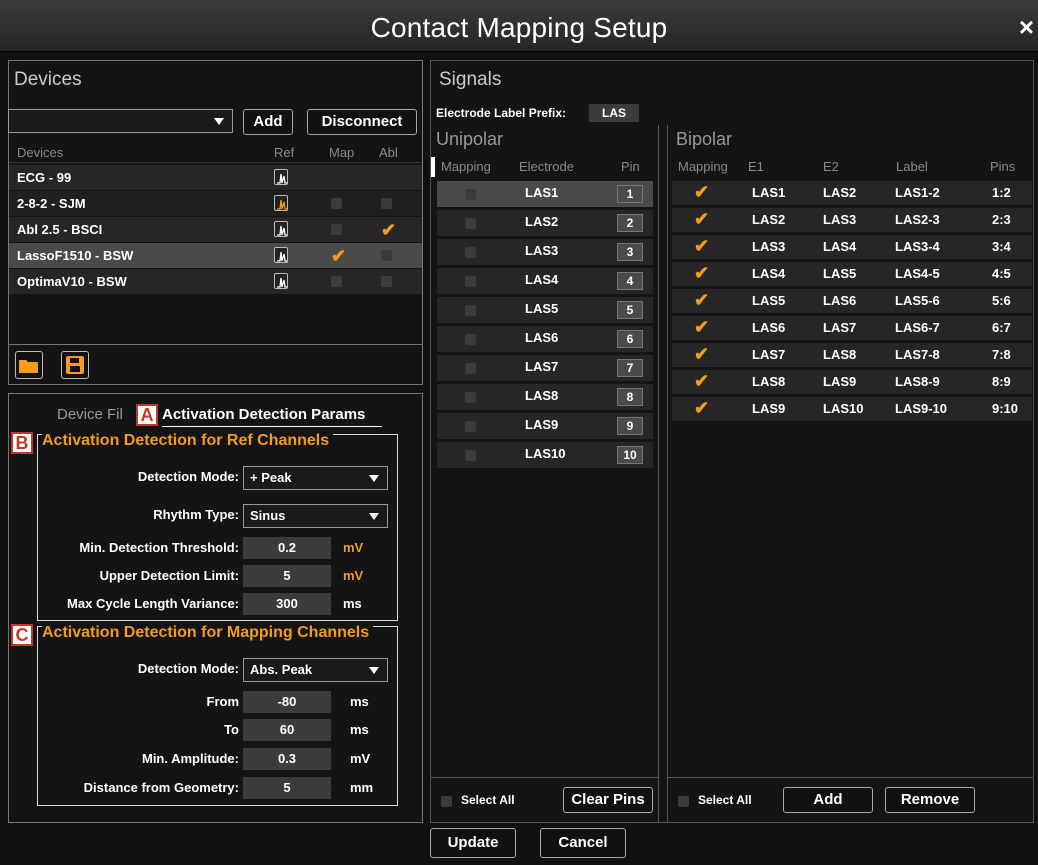 The width and height of the screenshot is (1038, 865). What do you see at coordinates (362, 122) in the screenshot?
I see `disconnect-button: Disconnect` at bounding box center [362, 122].